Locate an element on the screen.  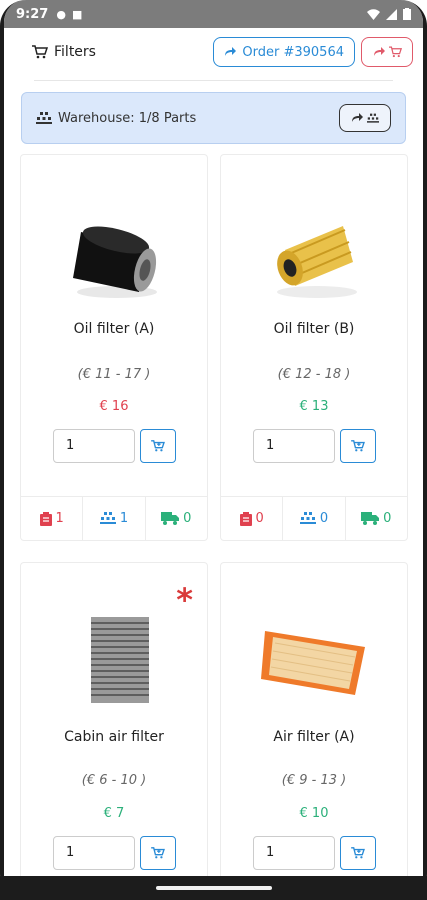
price-range: (€ 9 - 13 ) is located at coordinates (314, 780).